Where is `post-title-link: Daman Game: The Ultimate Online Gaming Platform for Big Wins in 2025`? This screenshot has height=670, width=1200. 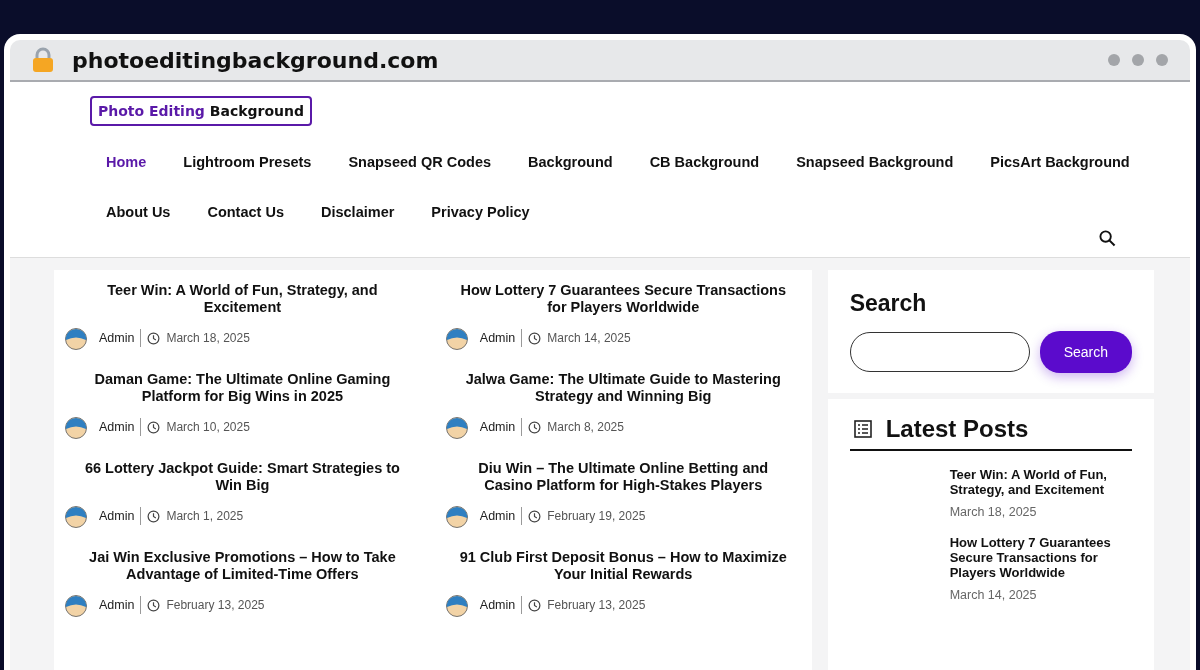 post-title-link: Daman Game: The Ultimate Online Gaming Platform for Big Wins in 2025 is located at coordinates (242, 388).